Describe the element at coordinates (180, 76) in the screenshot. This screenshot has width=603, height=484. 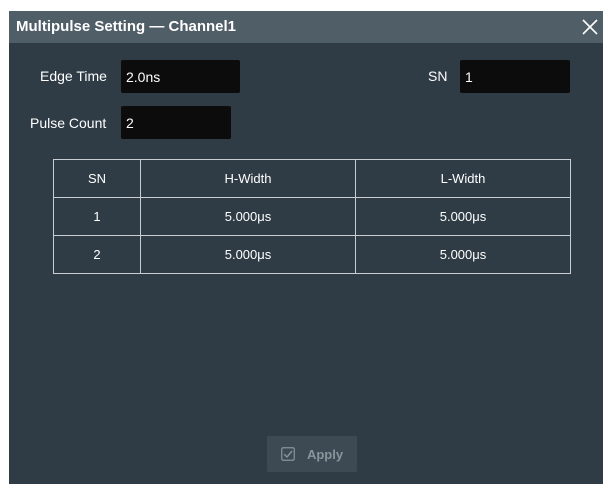
I see `edge-time-field: 2.0ns` at that location.